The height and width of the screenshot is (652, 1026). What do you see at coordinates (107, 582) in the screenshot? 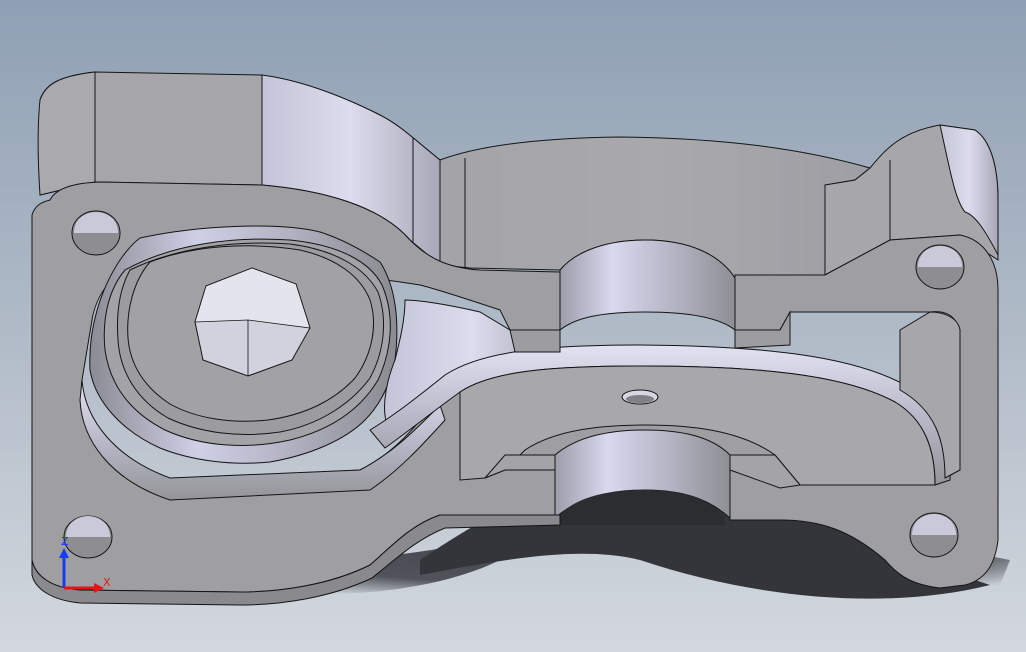
I see `triad-x-label: X` at bounding box center [107, 582].